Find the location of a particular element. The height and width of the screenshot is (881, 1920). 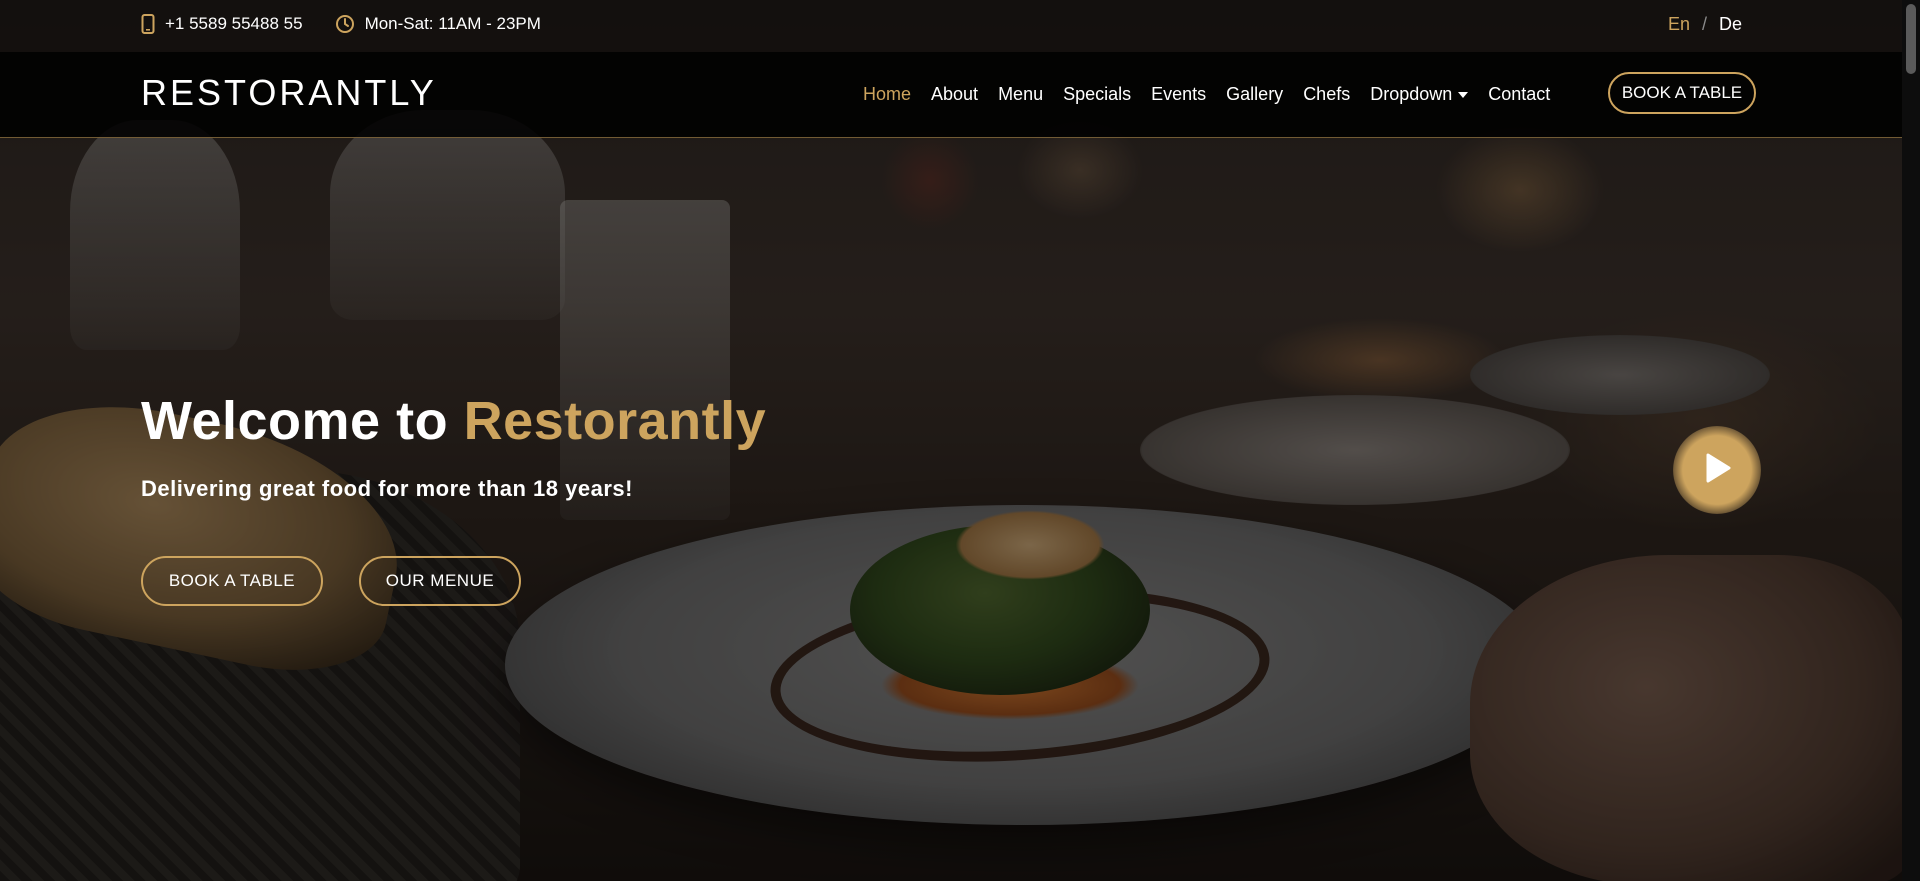

contact-info: +1 5589 55488 55 Mon-Sat: 11AM - 23PM is located at coordinates (341, 24).